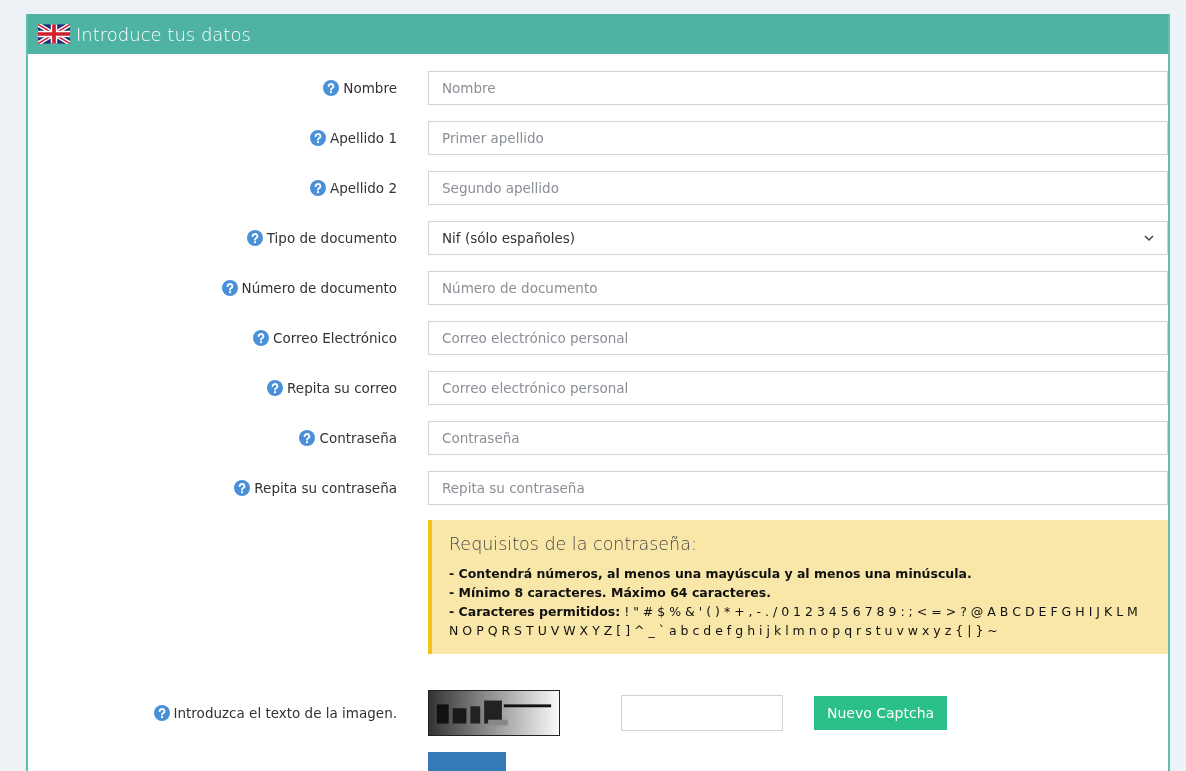 The image size is (1186, 771). Describe the element at coordinates (358, 438) in the screenshot. I see `field-label: Contraseña` at that location.